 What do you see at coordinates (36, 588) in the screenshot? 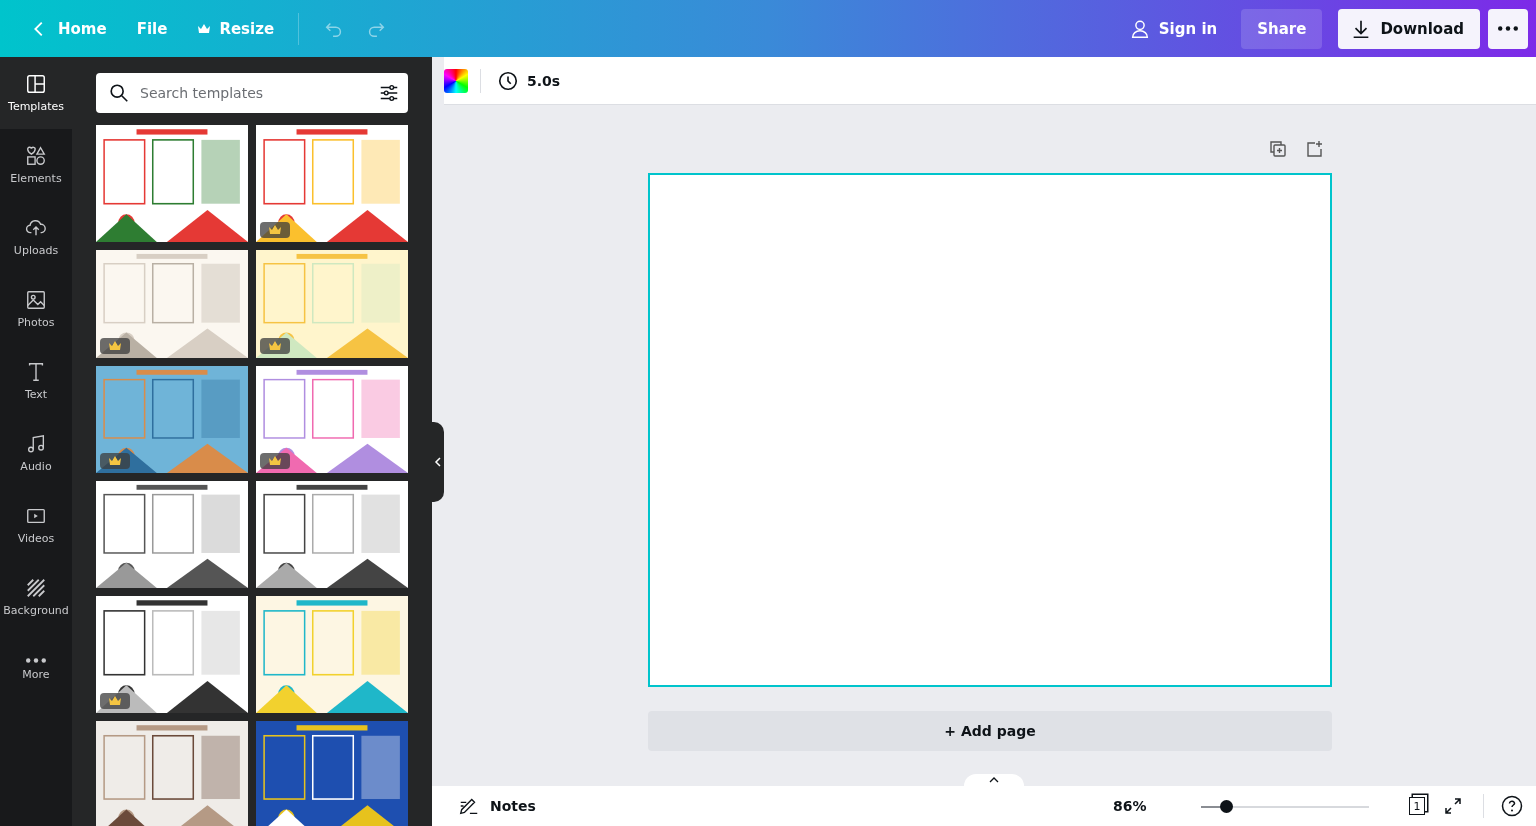
I see `background-icon` at bounding box center [36, 588].